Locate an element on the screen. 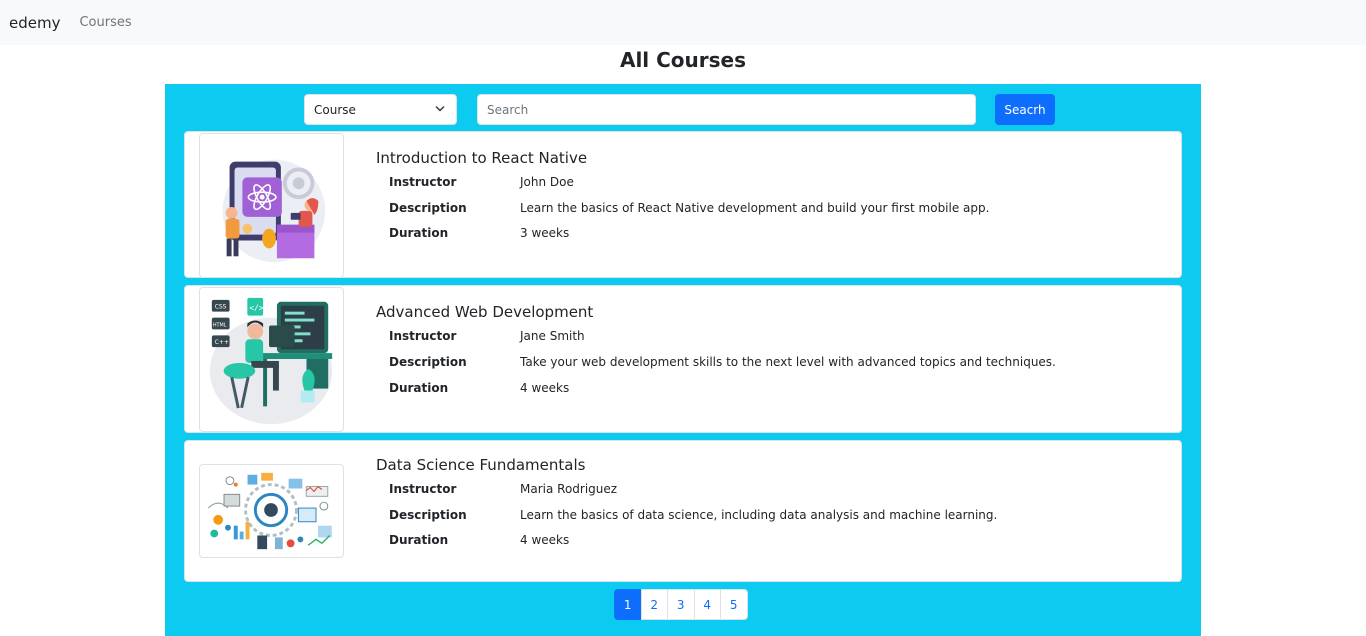 Image resolution: width=1366 pixels, height=636 pixels. page-button-1: 1 is located at coordinates (628, 604).